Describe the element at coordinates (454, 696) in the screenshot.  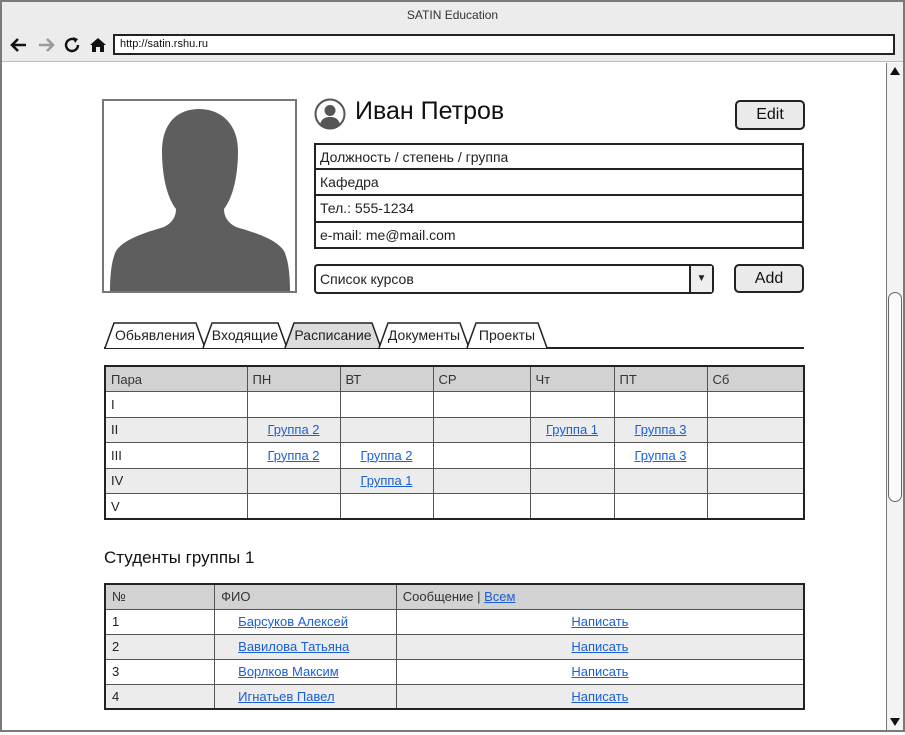
I see `student-row: 4 Игнатьев Павел Написать` at that location.